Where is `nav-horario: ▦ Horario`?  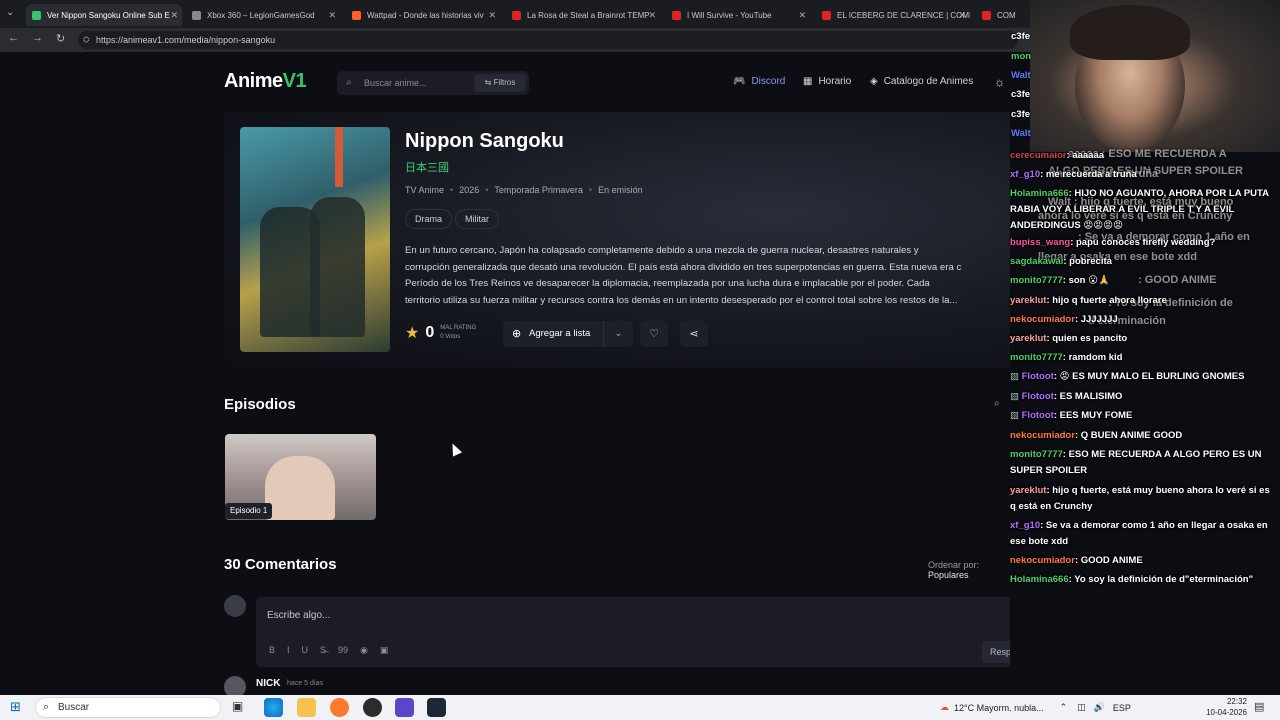 nav-horario: ▦ Horario is located at coordinates (827, 81).